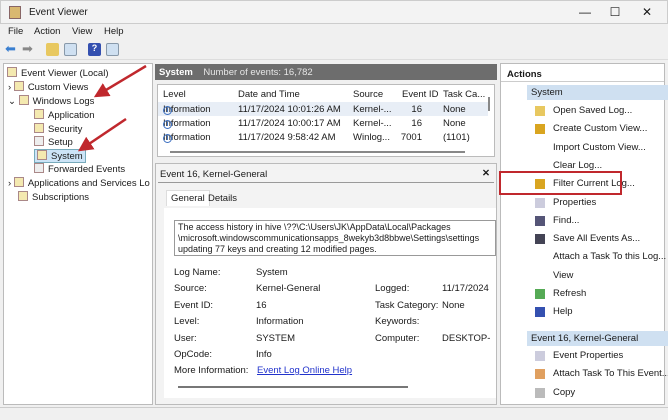  I want to click on arrow-to-system, so click(102, 134).